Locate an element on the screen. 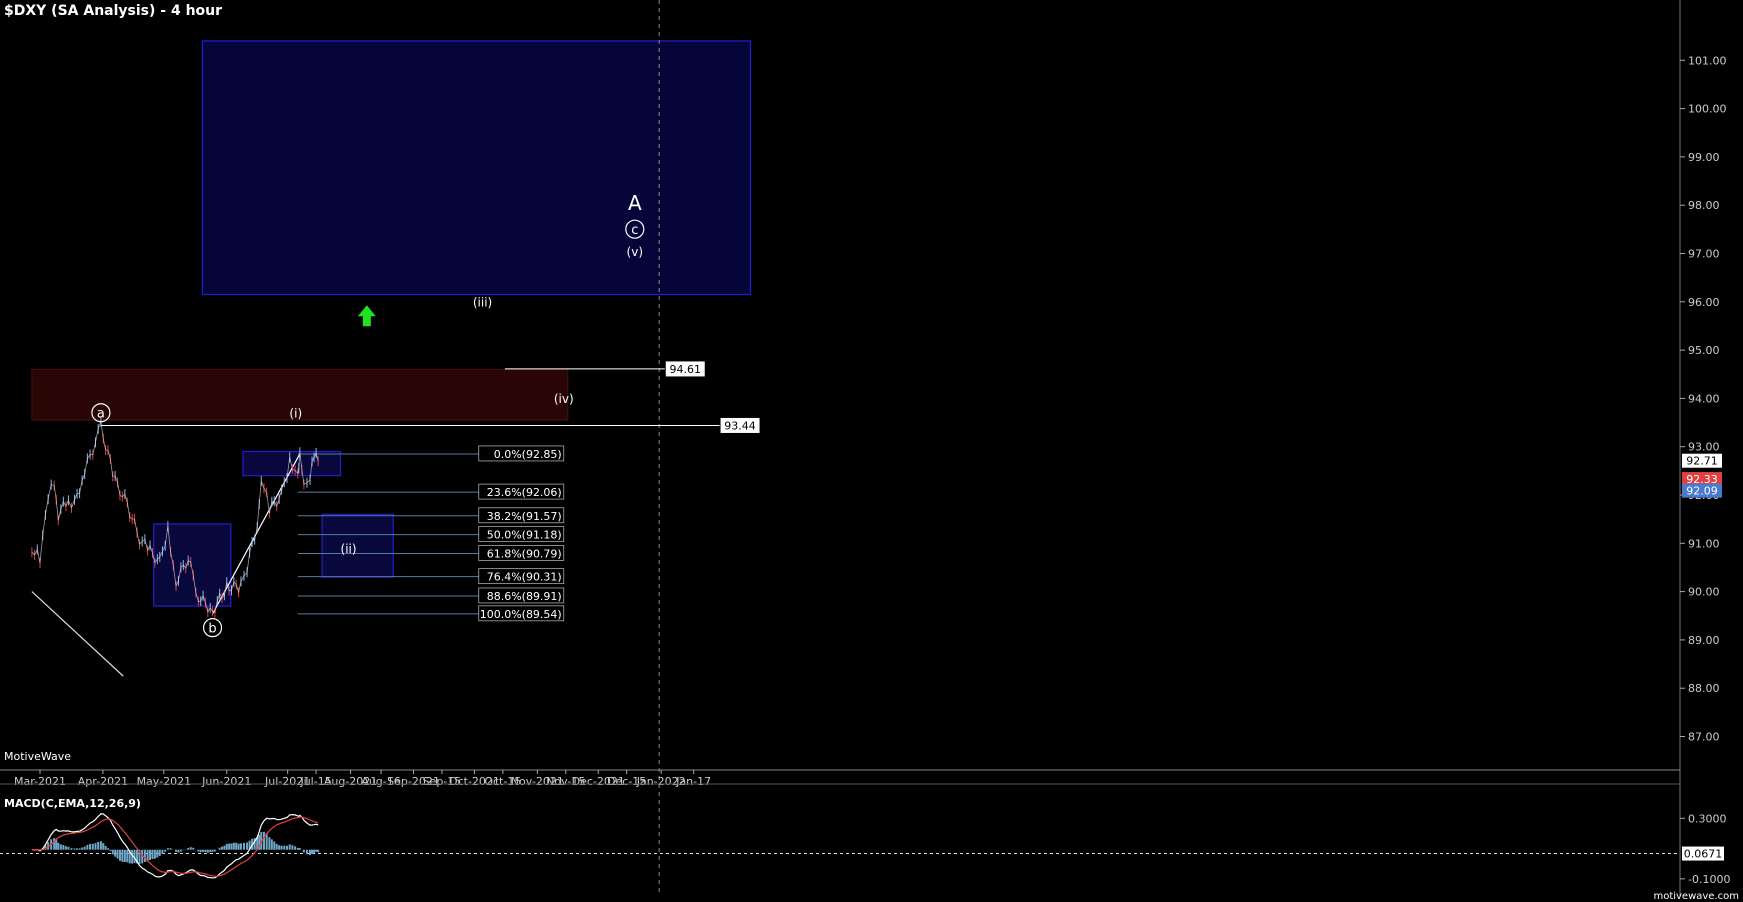 The width and height of the screenshot is (1743, 902). fib-label: 100.0%(89.54) is located at coordinates (521, 614).